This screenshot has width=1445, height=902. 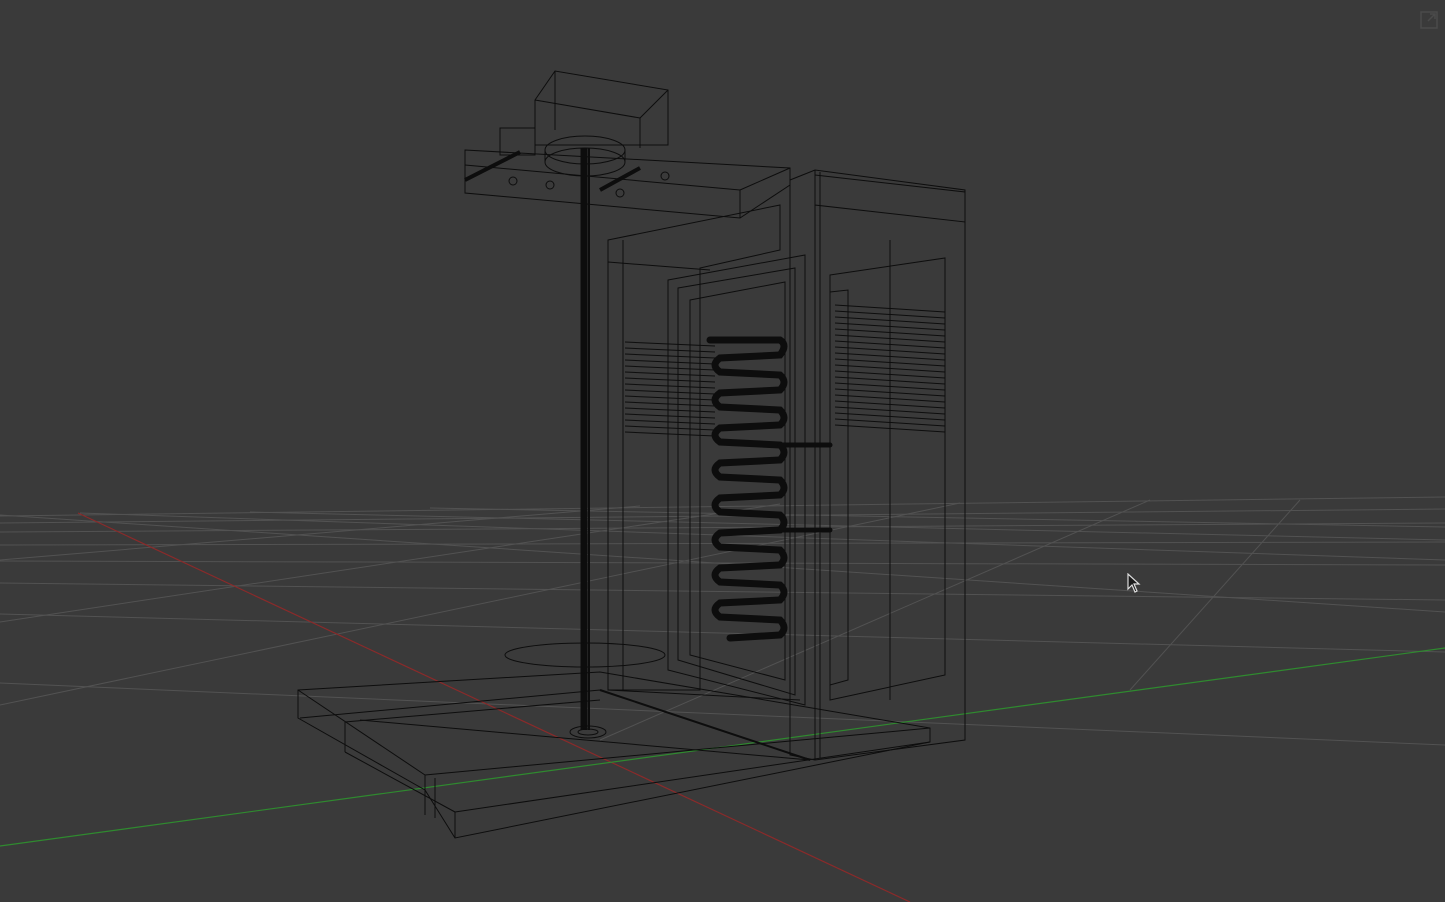 I want to click on left-vents, so click(x=670, y=389).